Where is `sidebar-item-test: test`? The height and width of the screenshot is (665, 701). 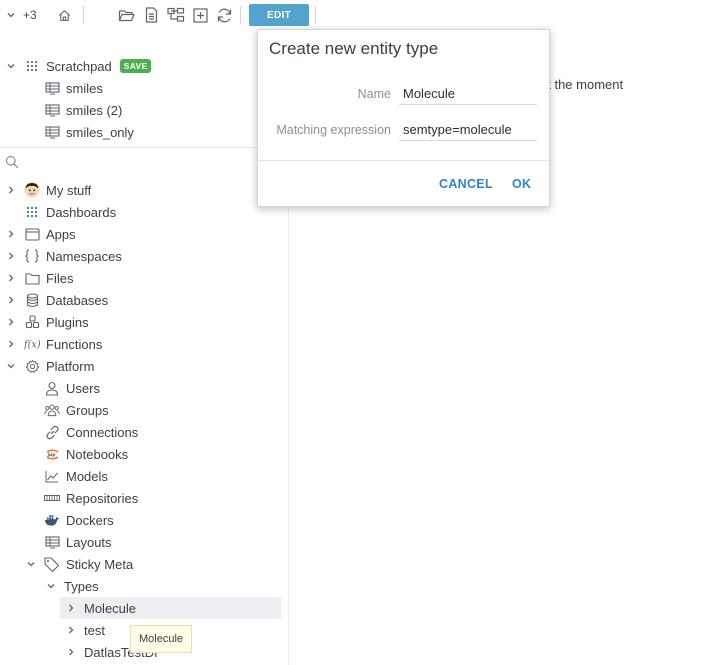 sidebar-item-test: test is located at coordinates (85, 630).